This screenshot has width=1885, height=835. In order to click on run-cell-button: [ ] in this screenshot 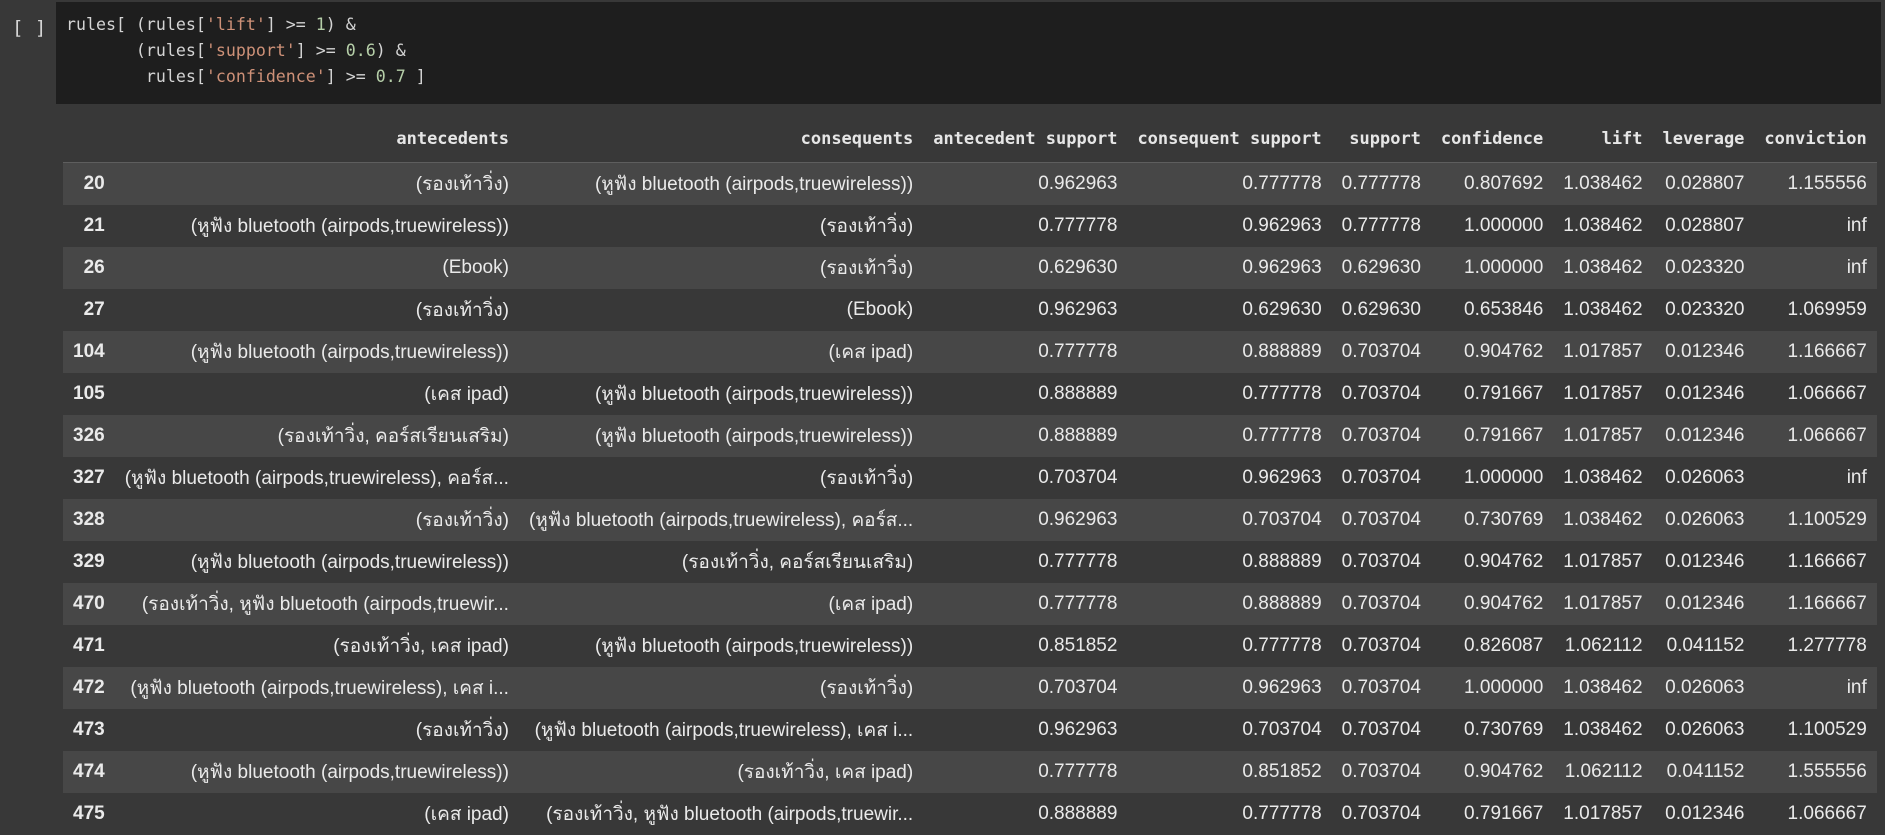, I will do `click(29, 28)`.